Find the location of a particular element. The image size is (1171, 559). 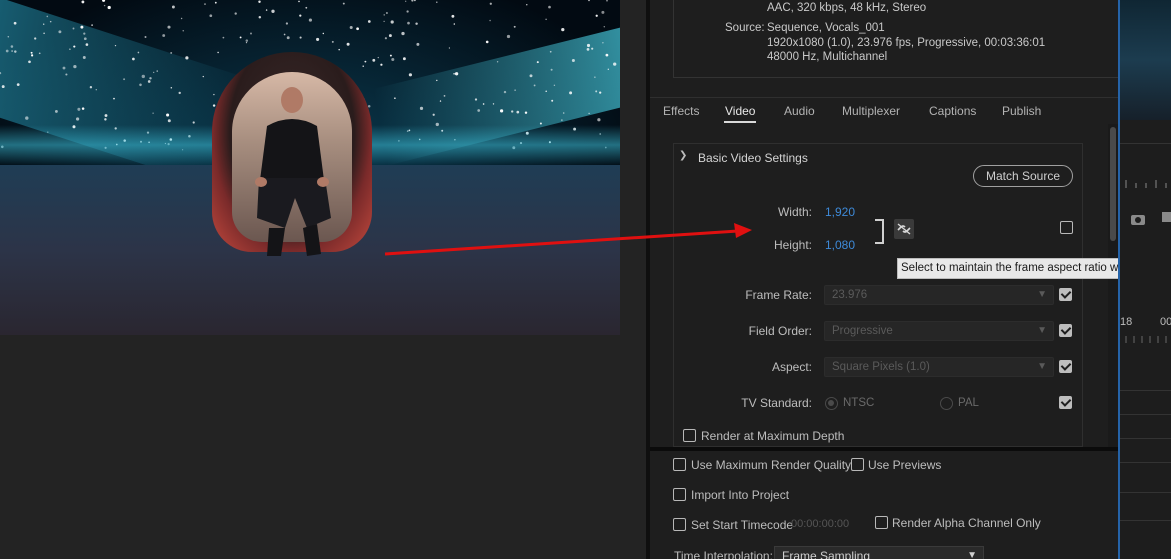

field-order-label: Field Order: is located at coordinates (780, 331).